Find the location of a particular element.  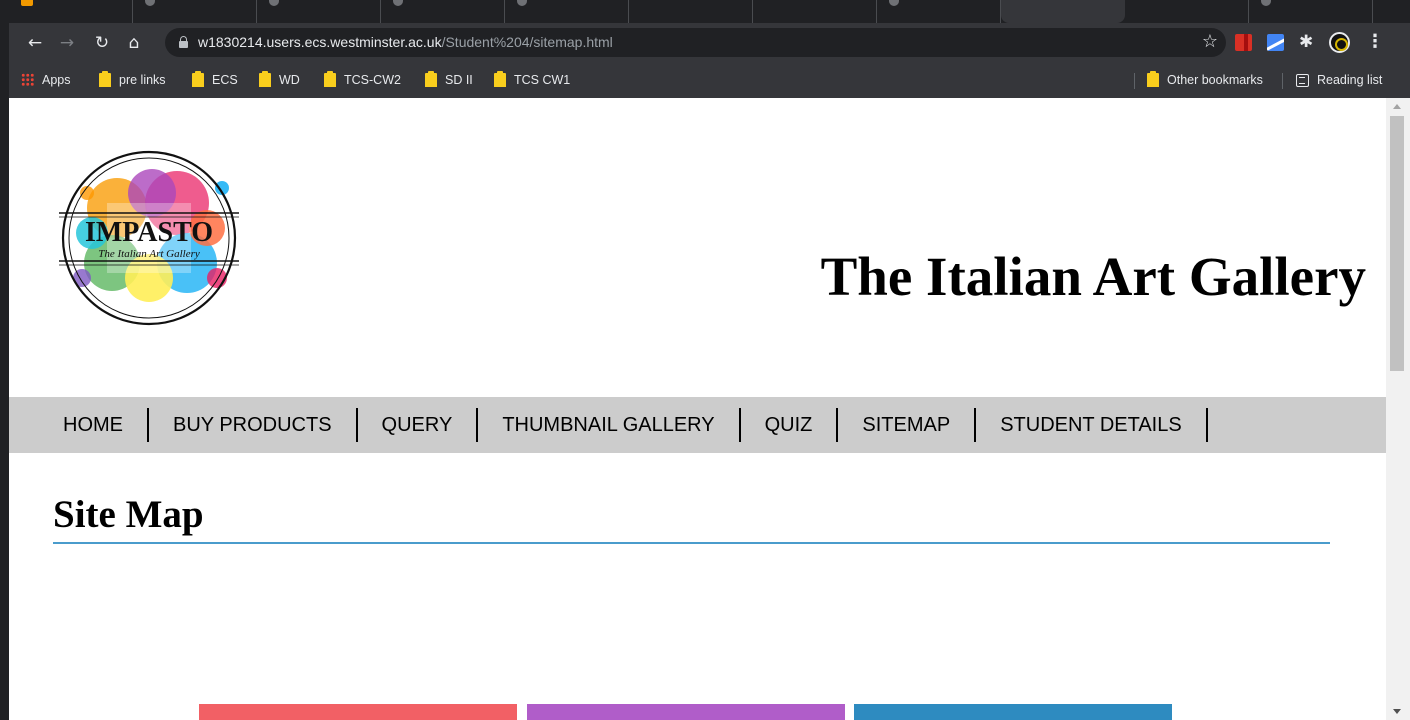

nav-query: QUERY is located at coordinates (418, 425).